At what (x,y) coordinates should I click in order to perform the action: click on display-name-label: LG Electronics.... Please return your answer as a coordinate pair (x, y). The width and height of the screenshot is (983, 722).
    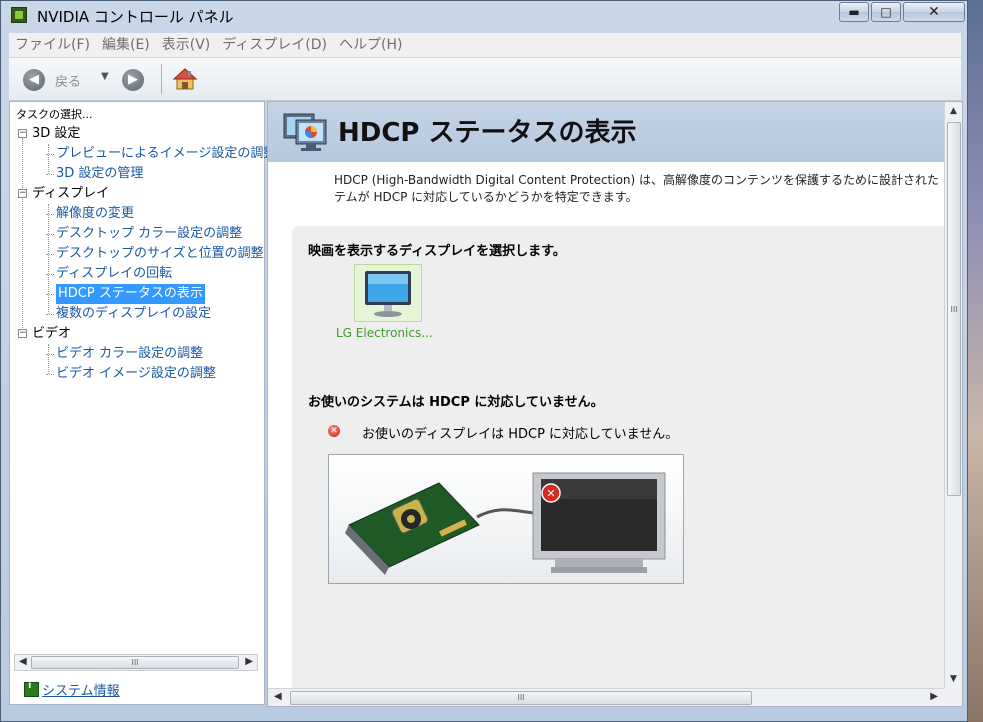
    Looking at the image, I should click on (384, 333).